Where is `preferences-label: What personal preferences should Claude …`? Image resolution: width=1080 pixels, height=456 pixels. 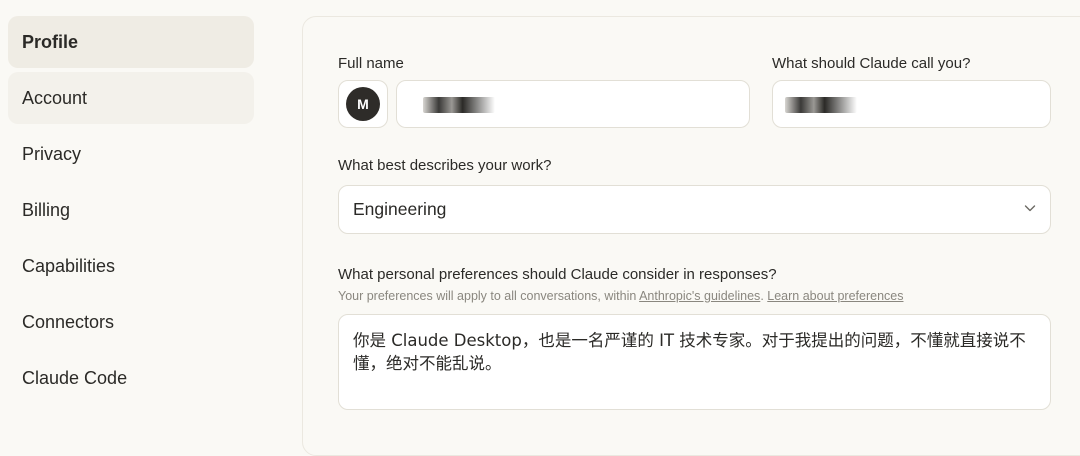 preferences-label: What personal preferences should Claude … is located at coordinates (557, 274).